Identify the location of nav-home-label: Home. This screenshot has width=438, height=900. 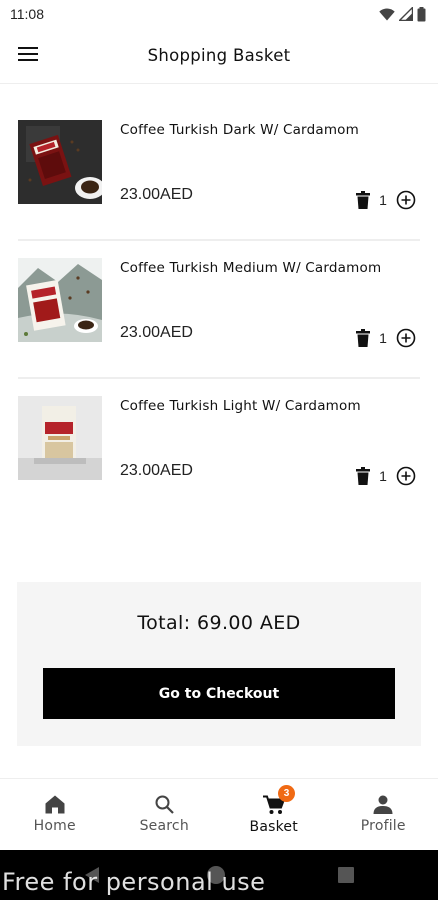
(54, 826).